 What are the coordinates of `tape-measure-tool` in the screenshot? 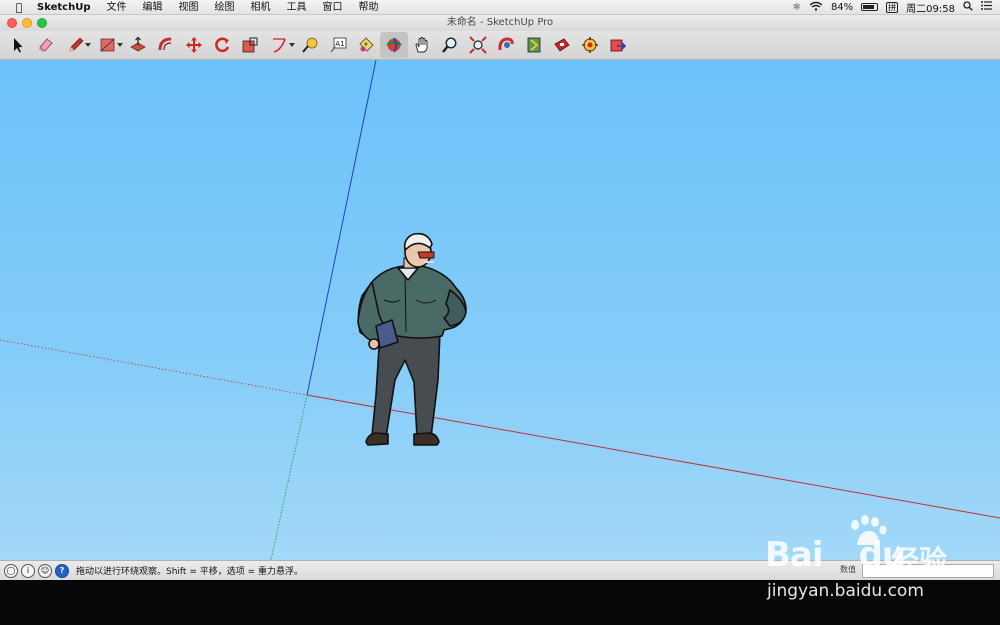 It's located at (310, 45).